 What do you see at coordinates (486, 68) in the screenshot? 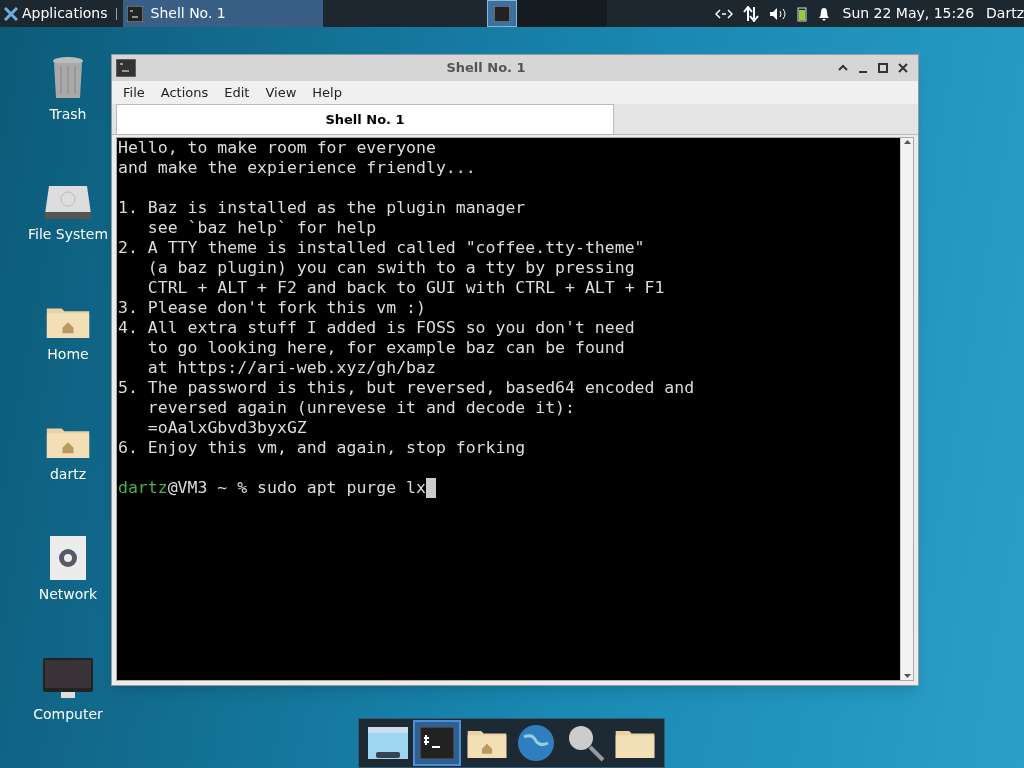
I see `window-title: Shell No. 1` at bounding box center [486, 68].